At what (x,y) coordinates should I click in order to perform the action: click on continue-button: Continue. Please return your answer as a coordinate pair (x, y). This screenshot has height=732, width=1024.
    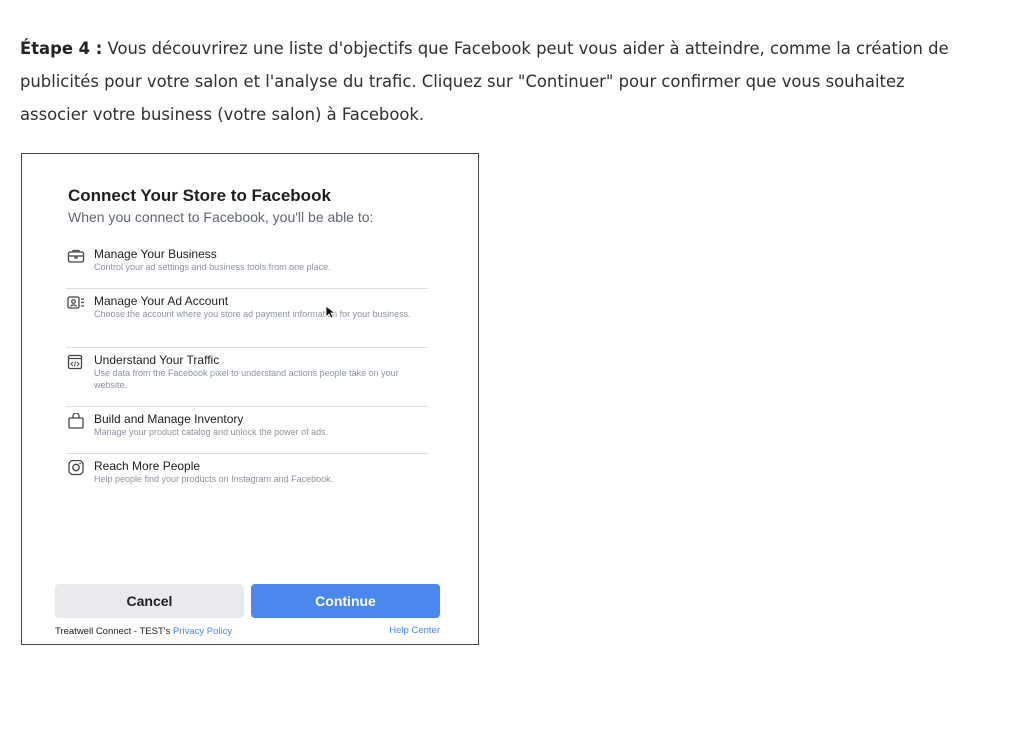
    Looking at the image, I should click on (345, 601).